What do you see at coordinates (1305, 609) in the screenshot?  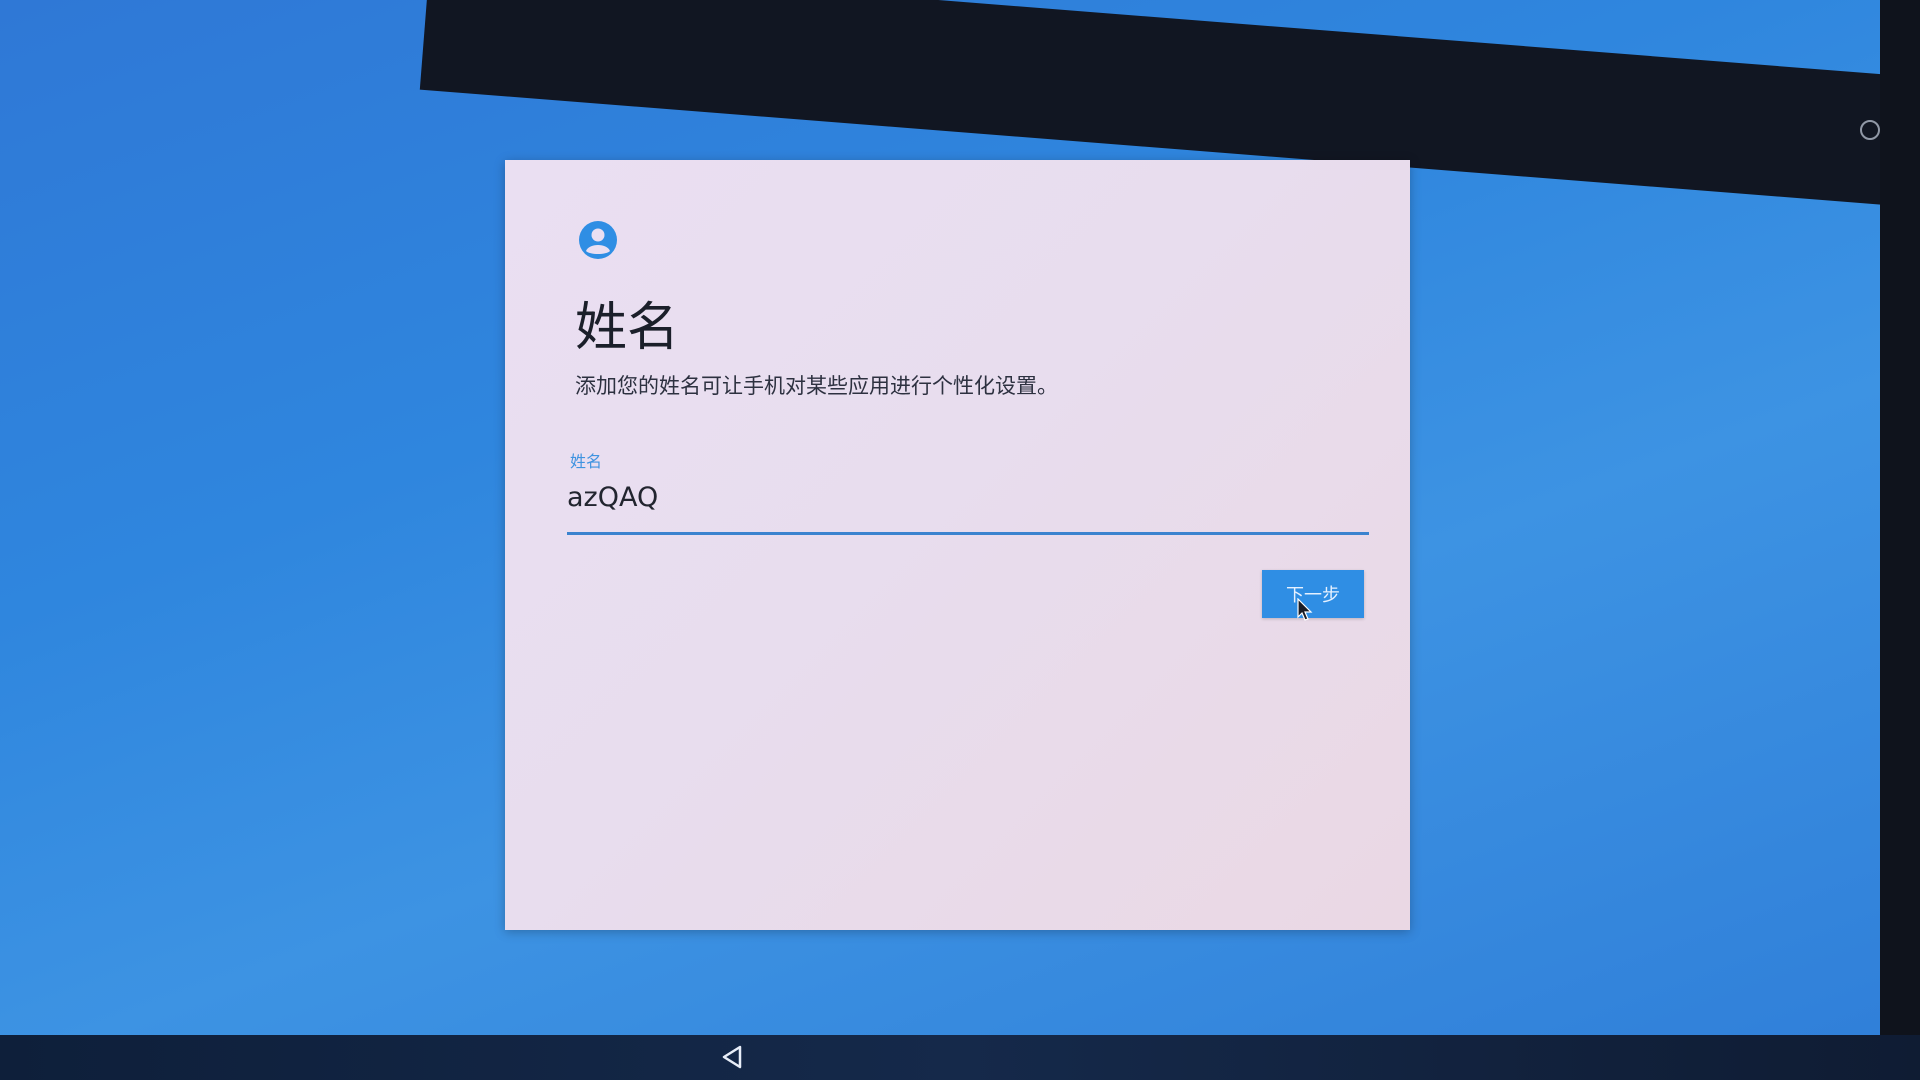 I see `mouse-pointer-icon` at bounding box center [1305, 609].